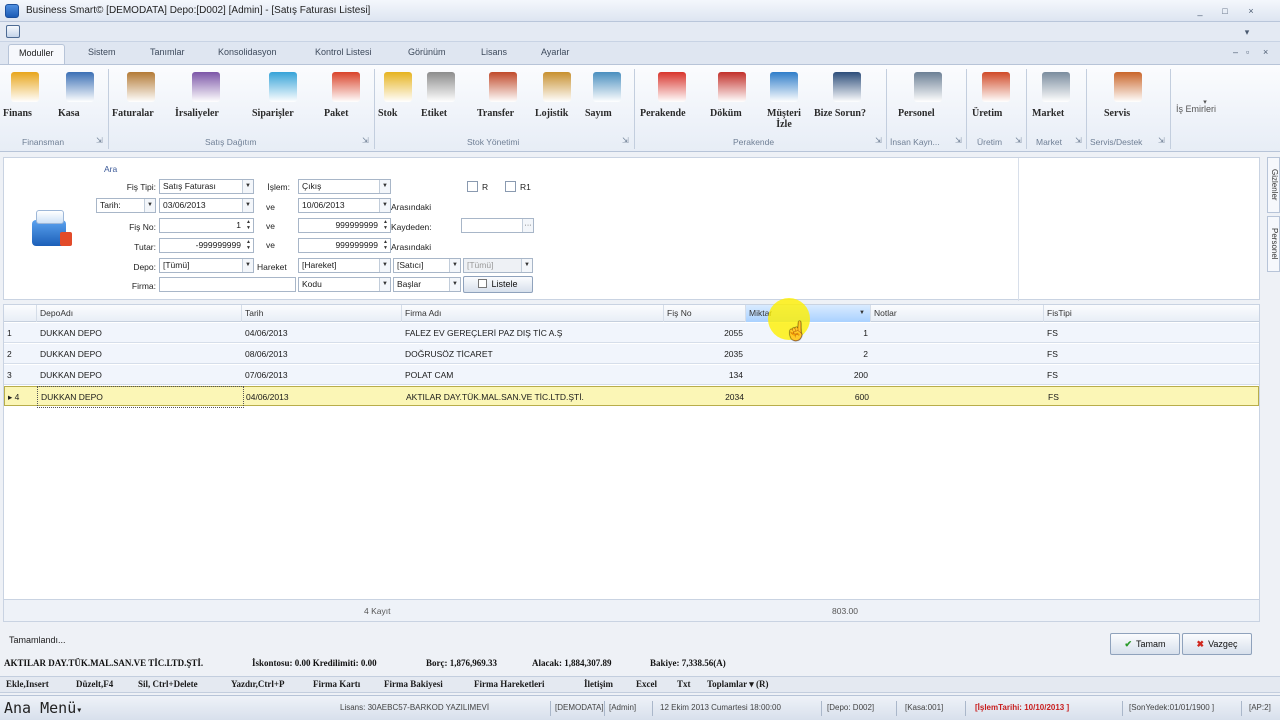  Describe the element at coordinates (705, 354) in the screenshot. I see `fis-no-cell: 2035` at that location.